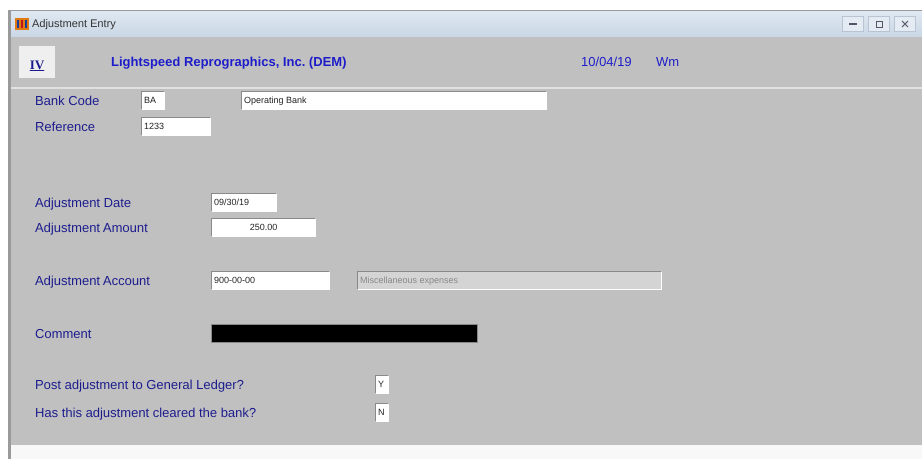 The height and width of the screenshot is (459, 922). What do you see at coordinates (509, 280) in the screenshot?
I see `description-field: Miscellaneous expenses` at bounding box center [509, 280].